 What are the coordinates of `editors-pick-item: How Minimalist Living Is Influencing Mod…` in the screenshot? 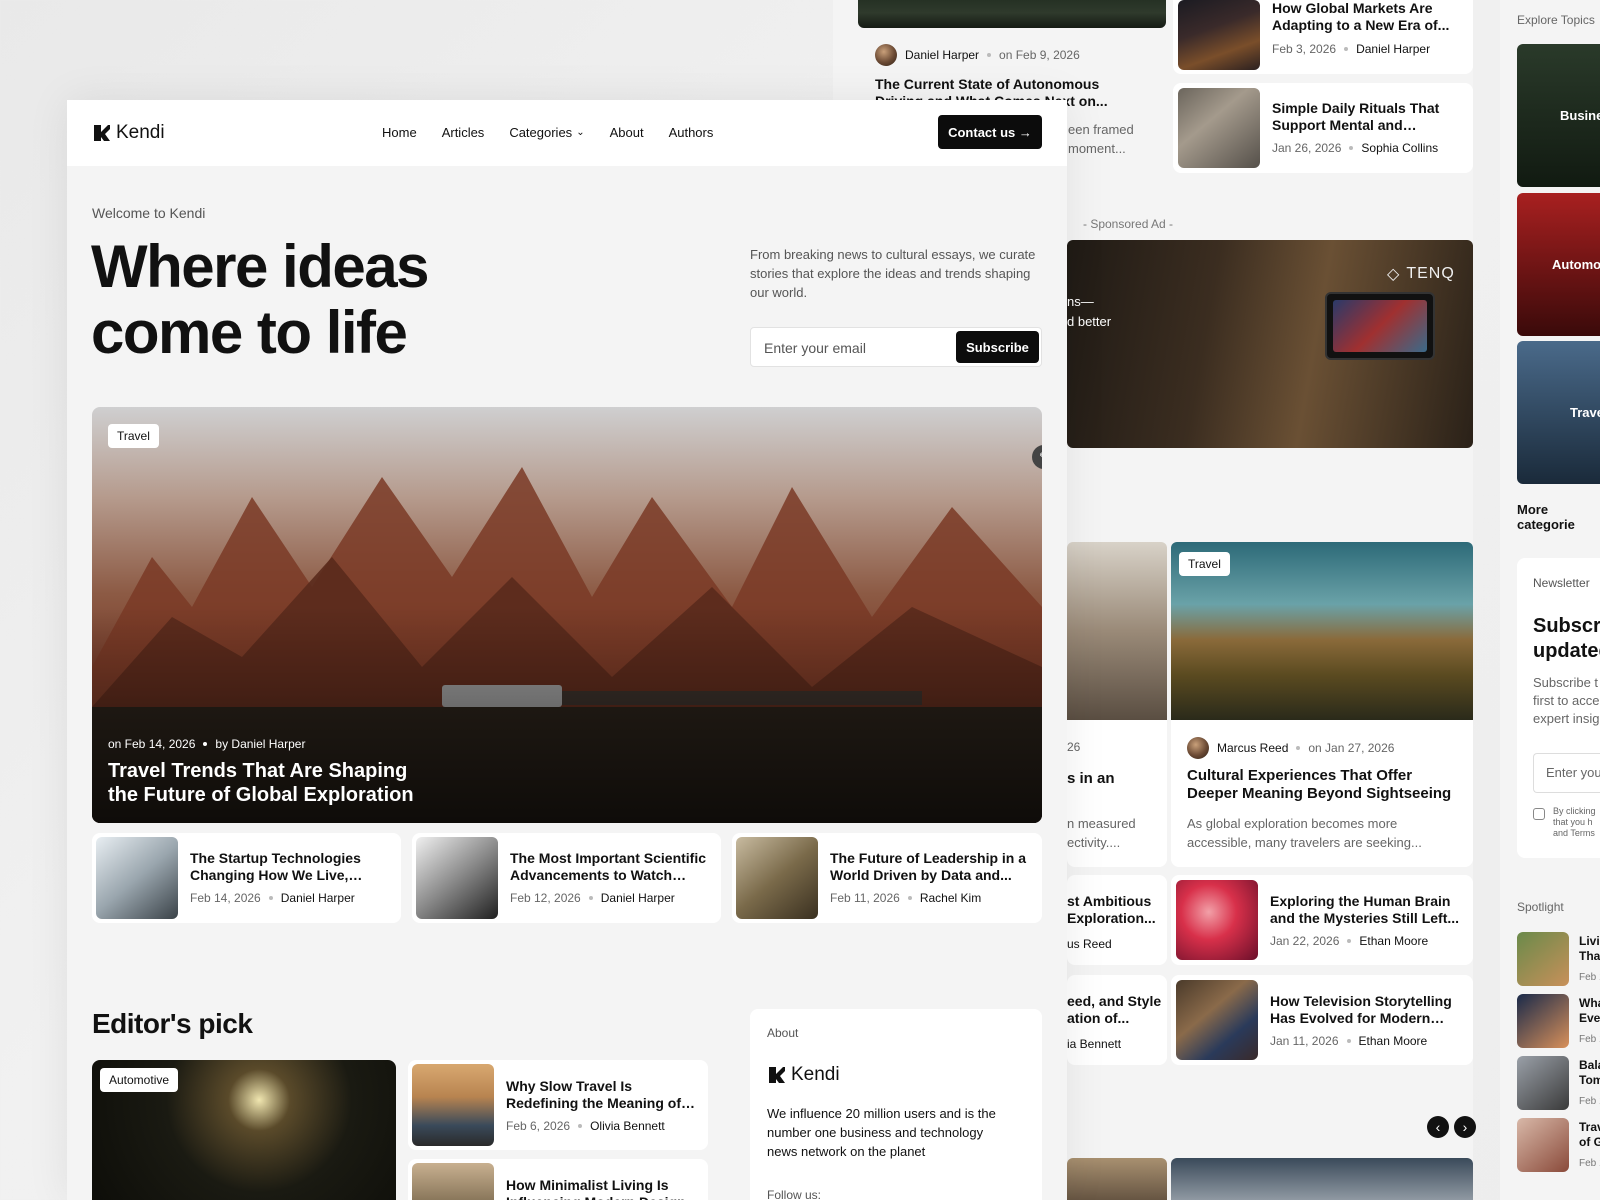 It's located at (558, 1179).